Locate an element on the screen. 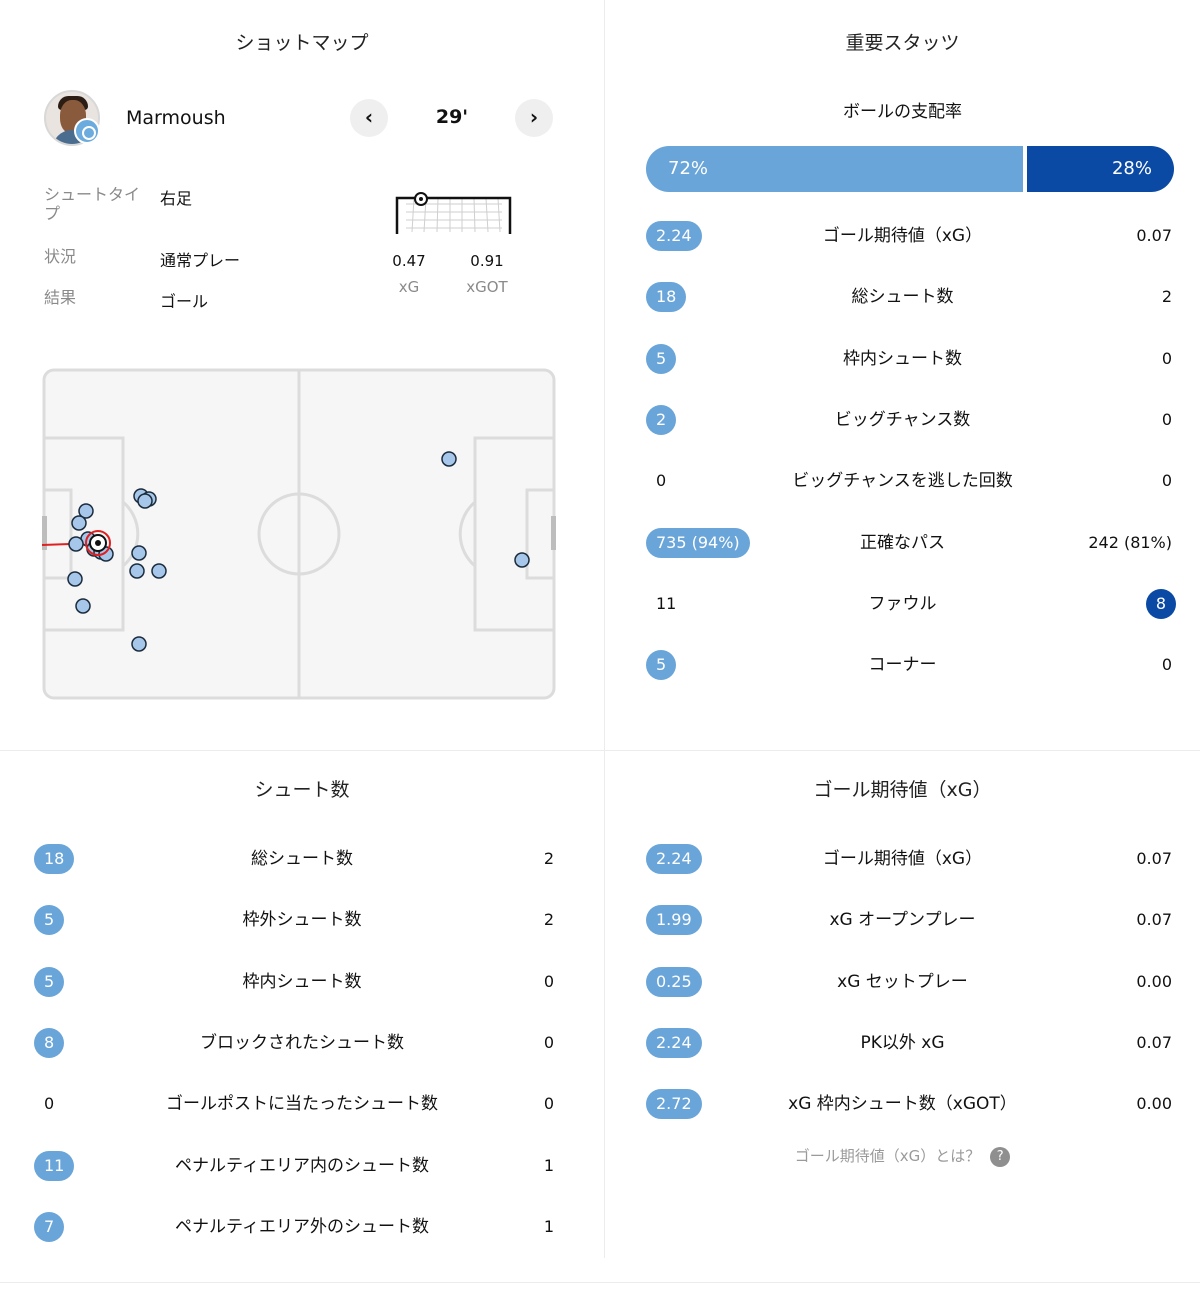 The image size is (1200, 1295). possession-label: ボールの支配率 is located at coordinates (902, 112).